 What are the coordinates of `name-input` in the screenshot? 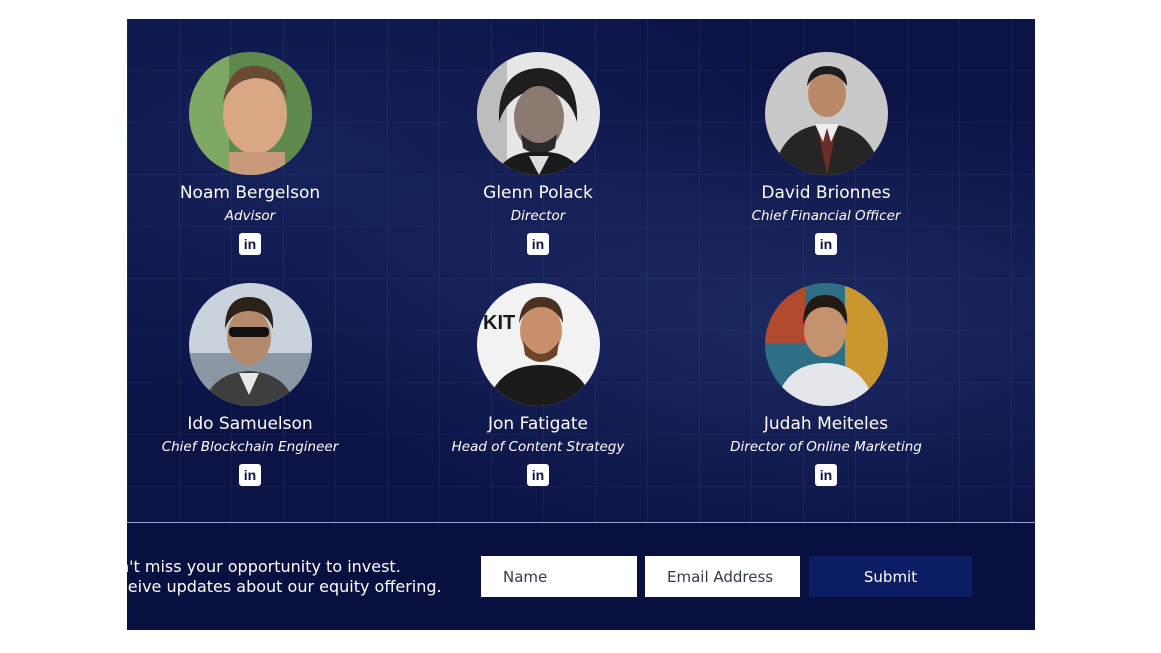 It's located at (559, 576).